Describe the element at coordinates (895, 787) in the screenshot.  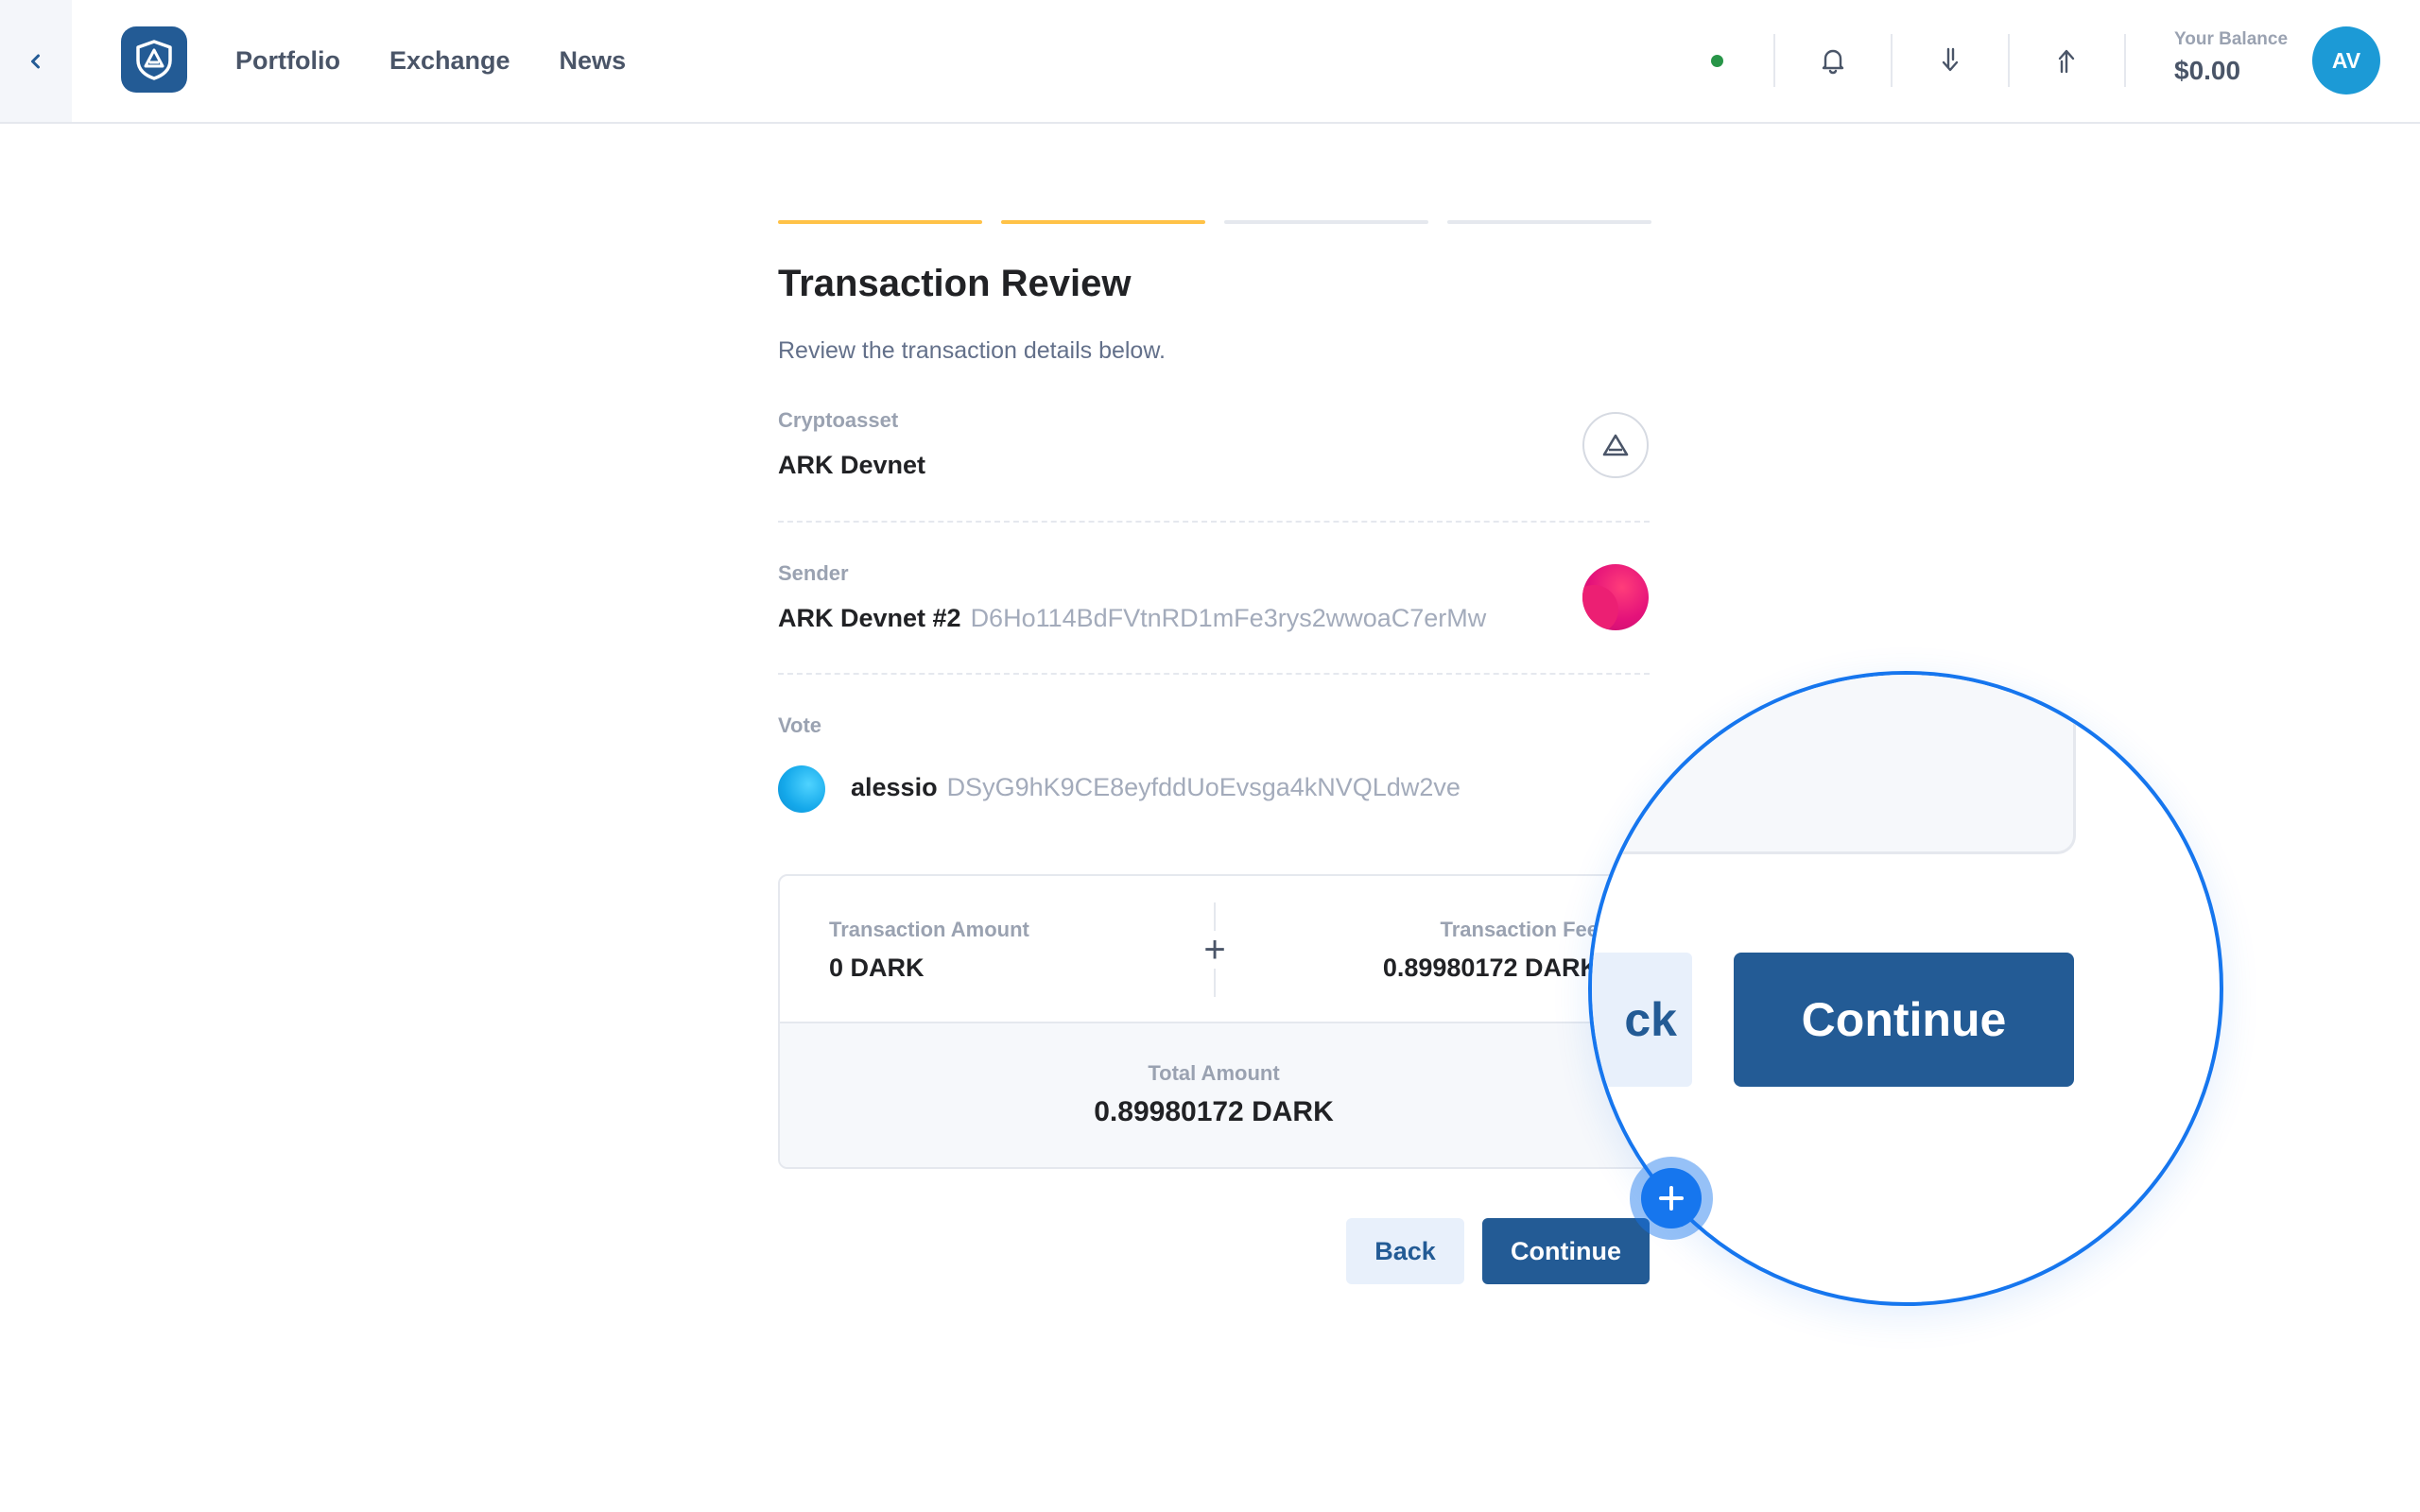
I see `delegate-name: alessio` at that location.